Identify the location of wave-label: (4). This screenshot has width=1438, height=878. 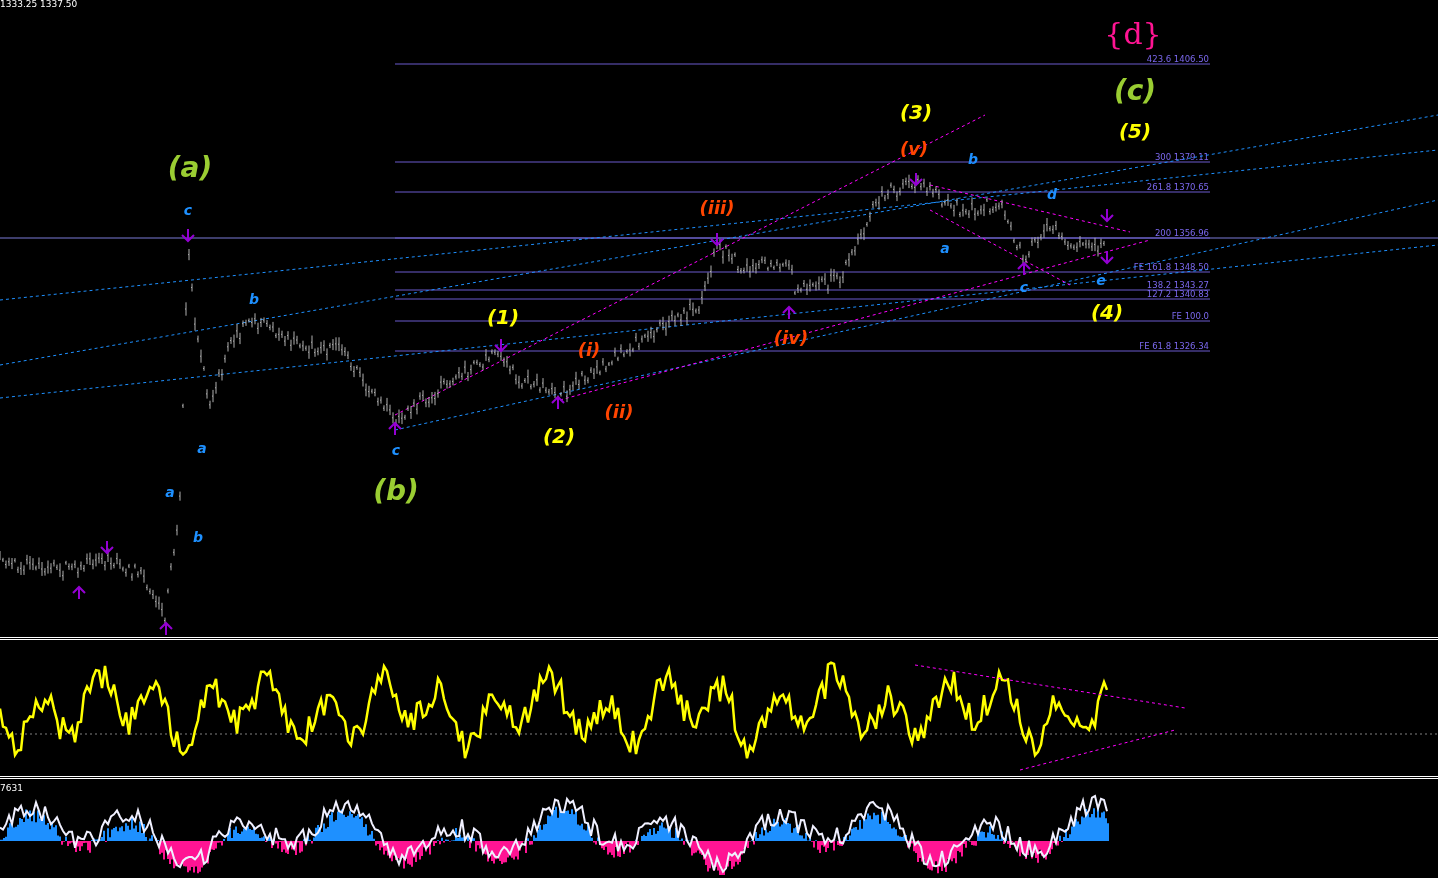
(1107, 312).